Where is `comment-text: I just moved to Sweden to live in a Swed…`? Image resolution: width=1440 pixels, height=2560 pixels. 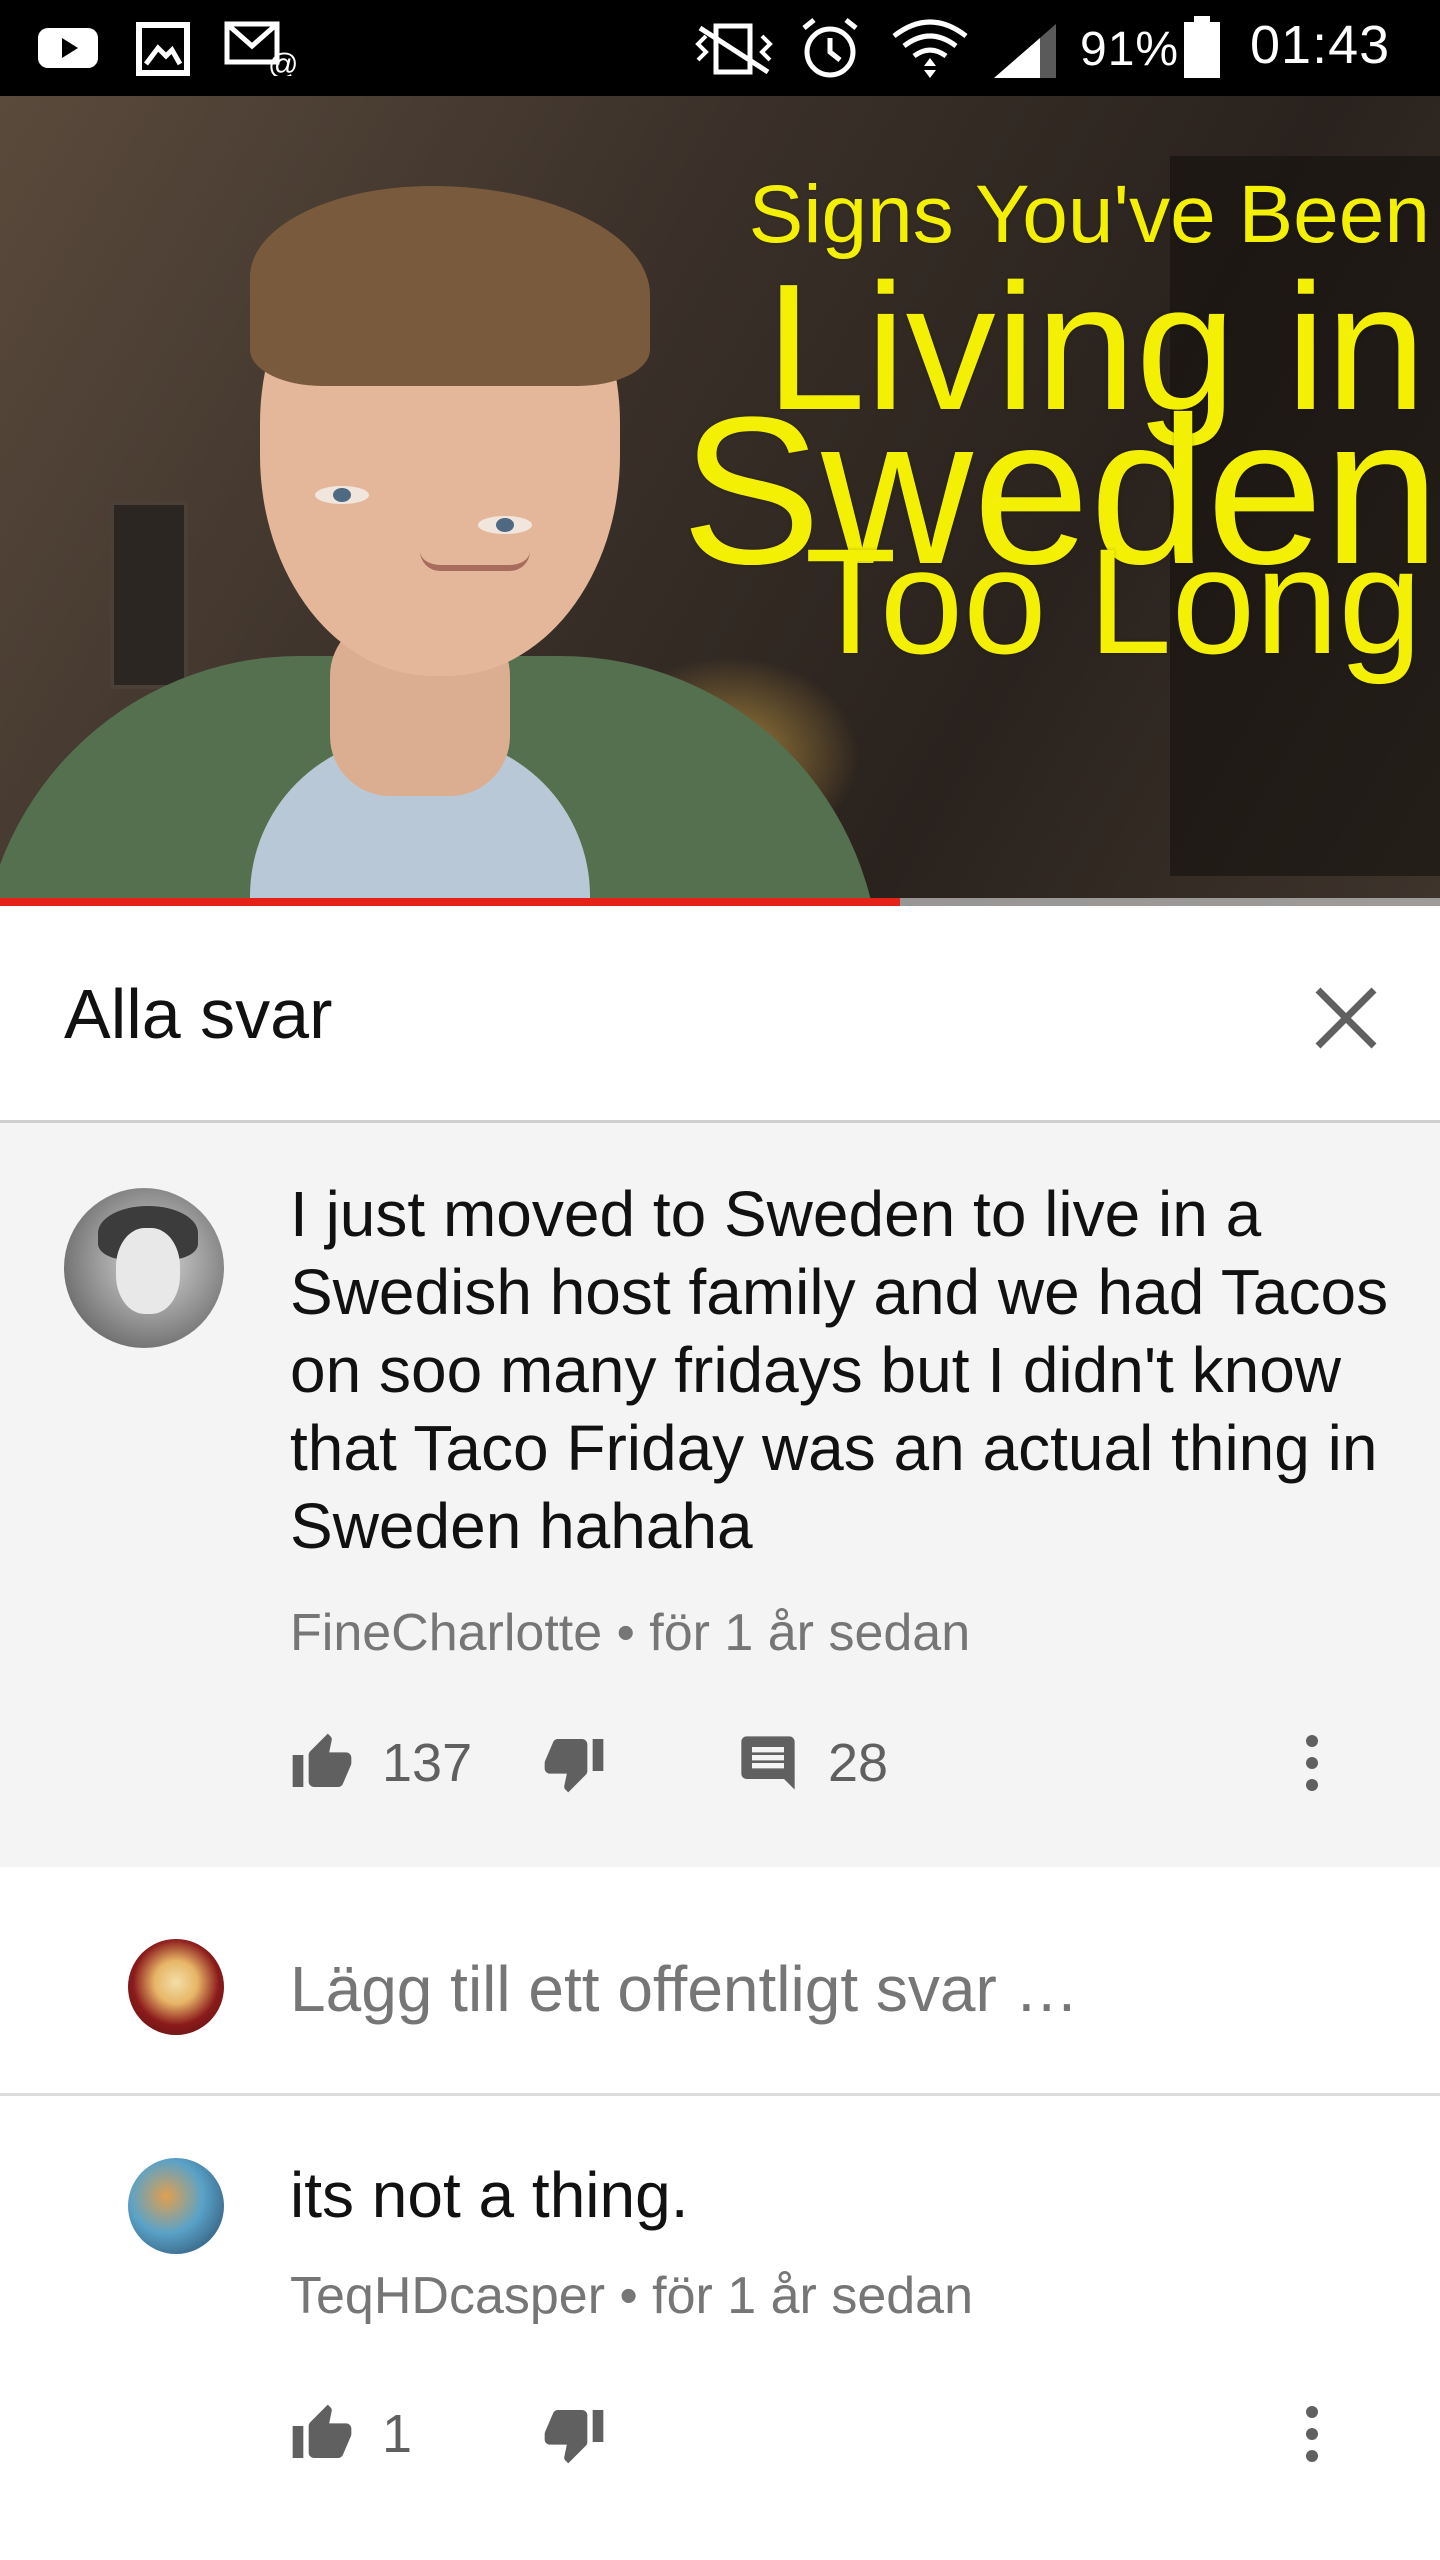 comment-text: I just moved to Sweden to live in a Swed… is located at coordinates (839, 1370).